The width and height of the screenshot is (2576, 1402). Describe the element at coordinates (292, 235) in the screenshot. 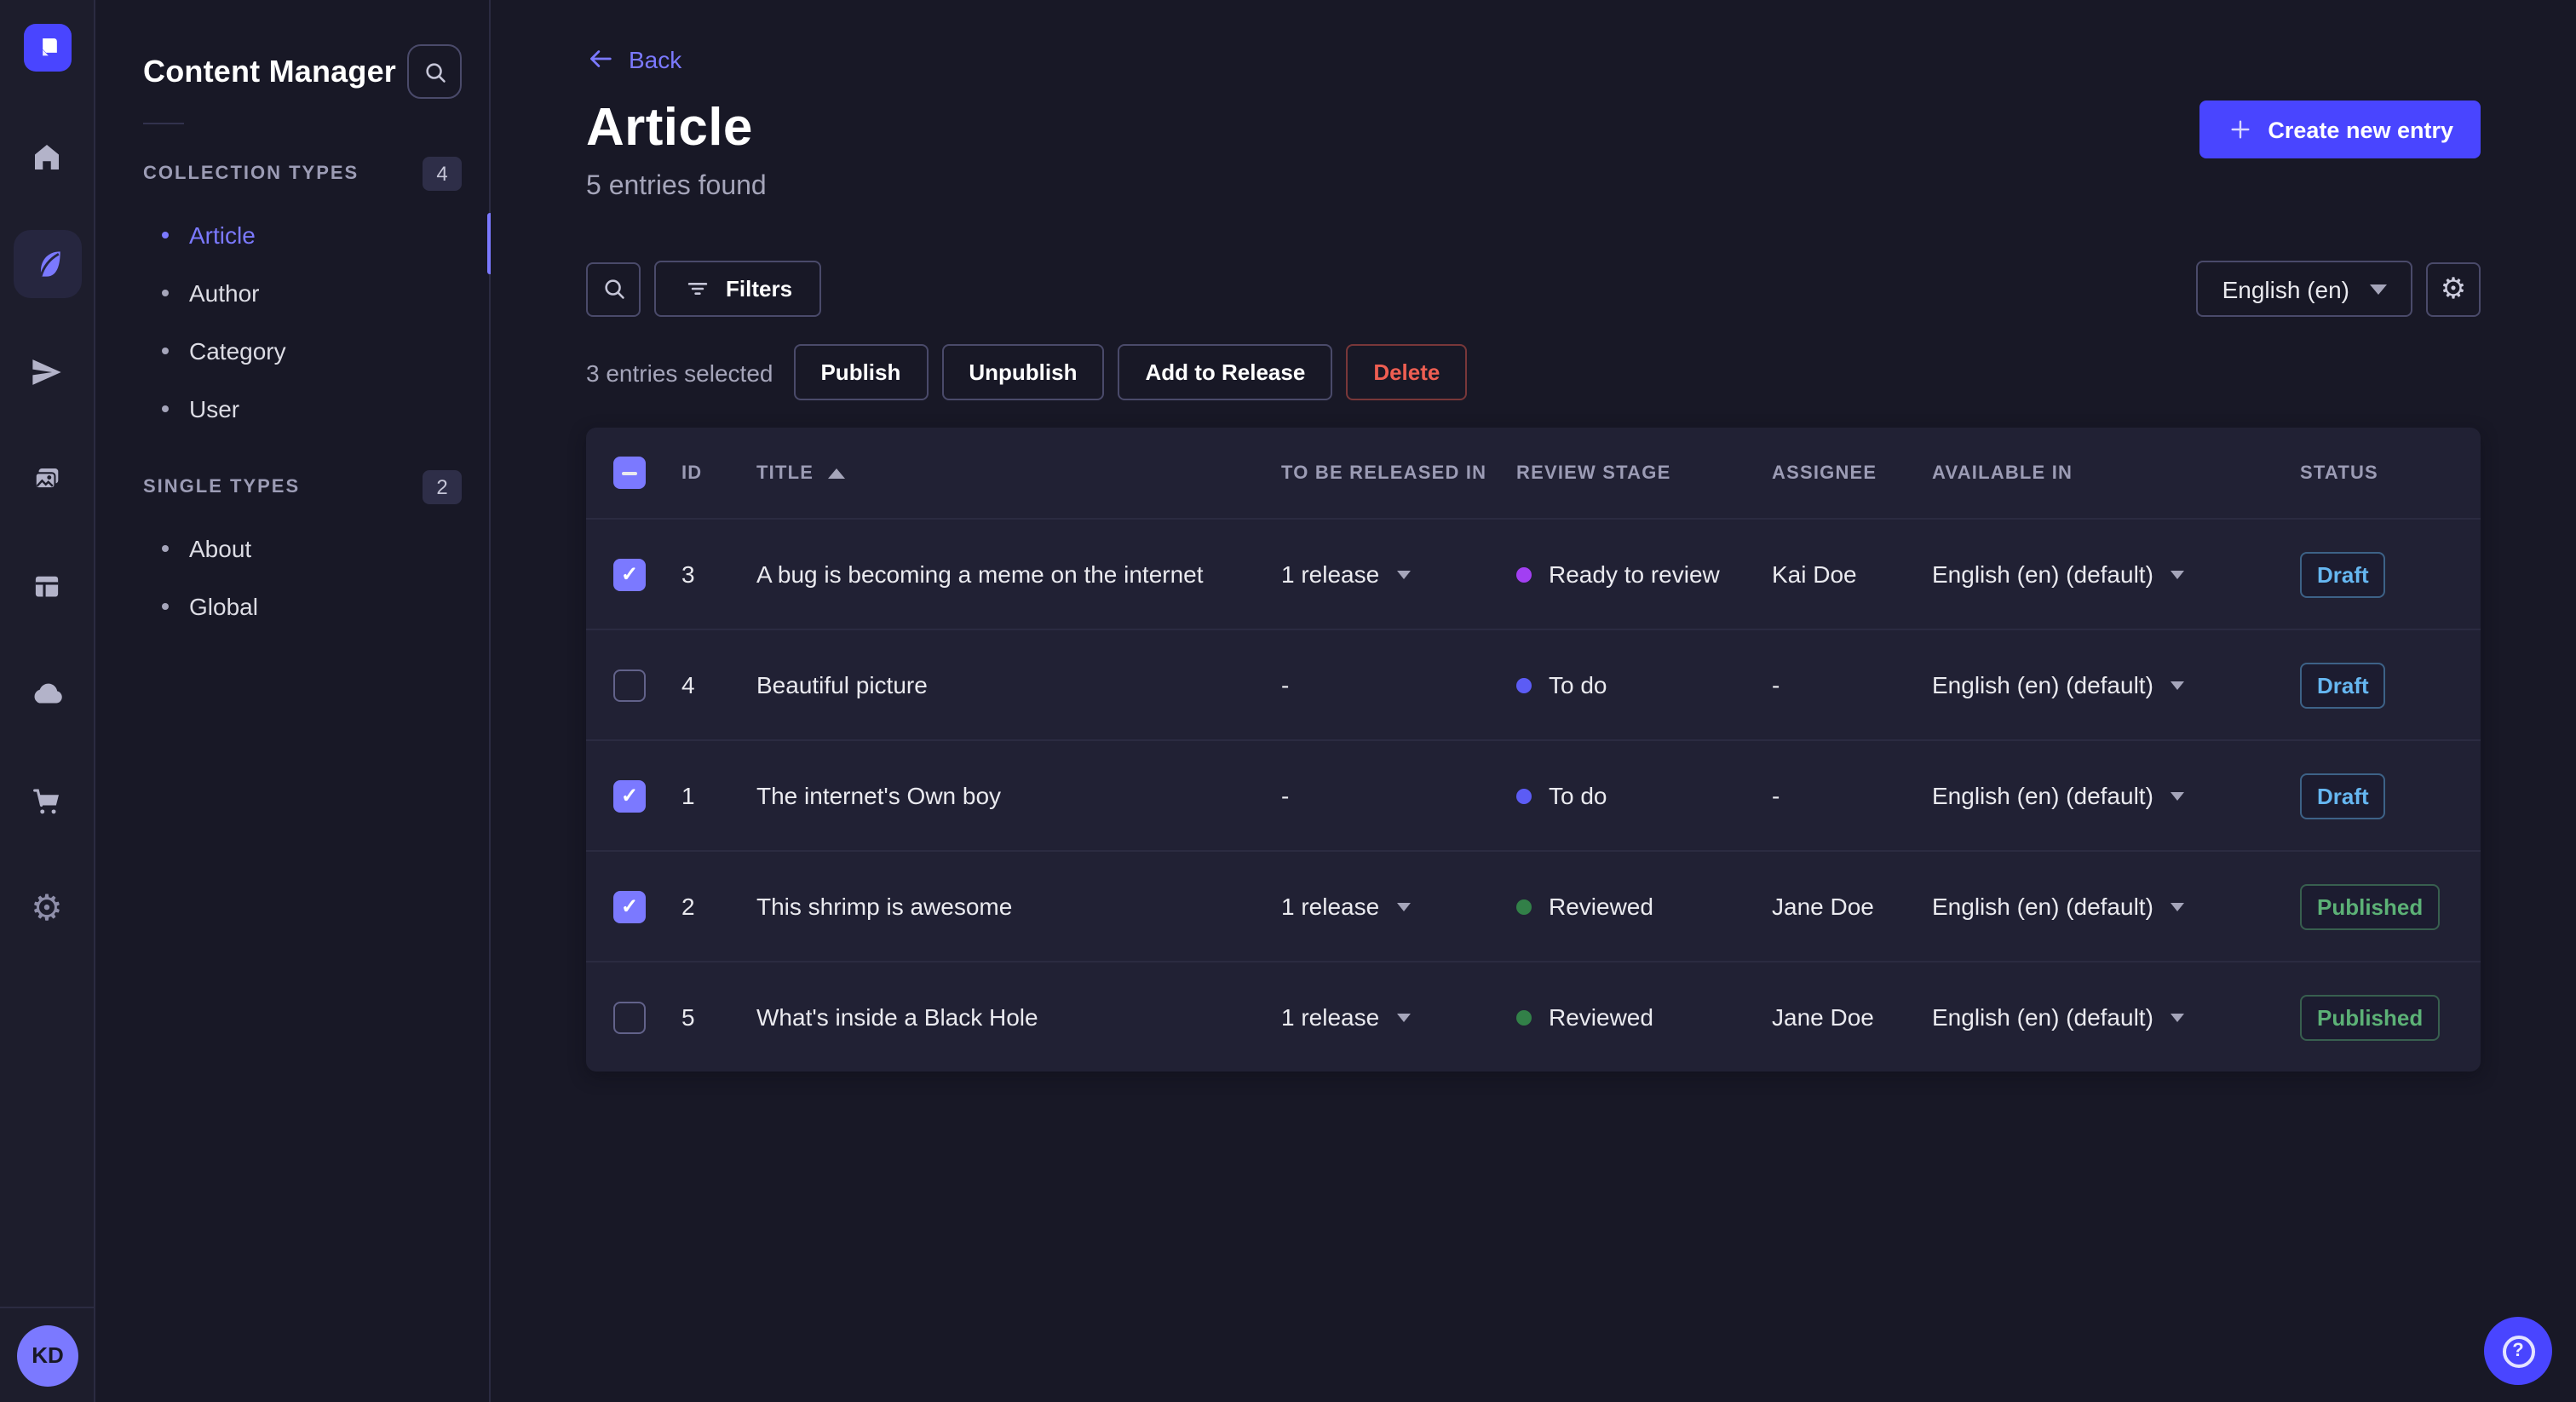

I see `subnav-item: Article` at that location.